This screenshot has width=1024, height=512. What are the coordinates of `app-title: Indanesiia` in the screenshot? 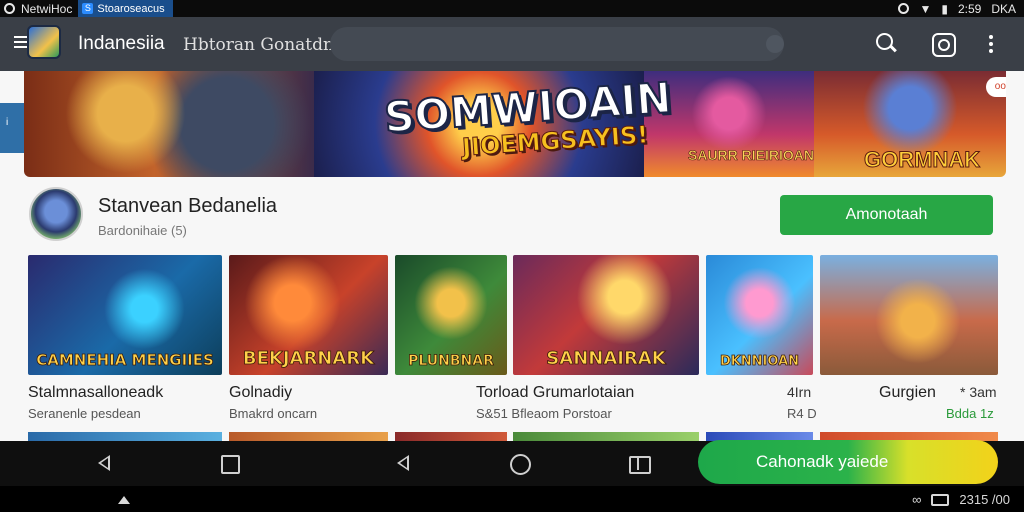 It's located at (121, 43).